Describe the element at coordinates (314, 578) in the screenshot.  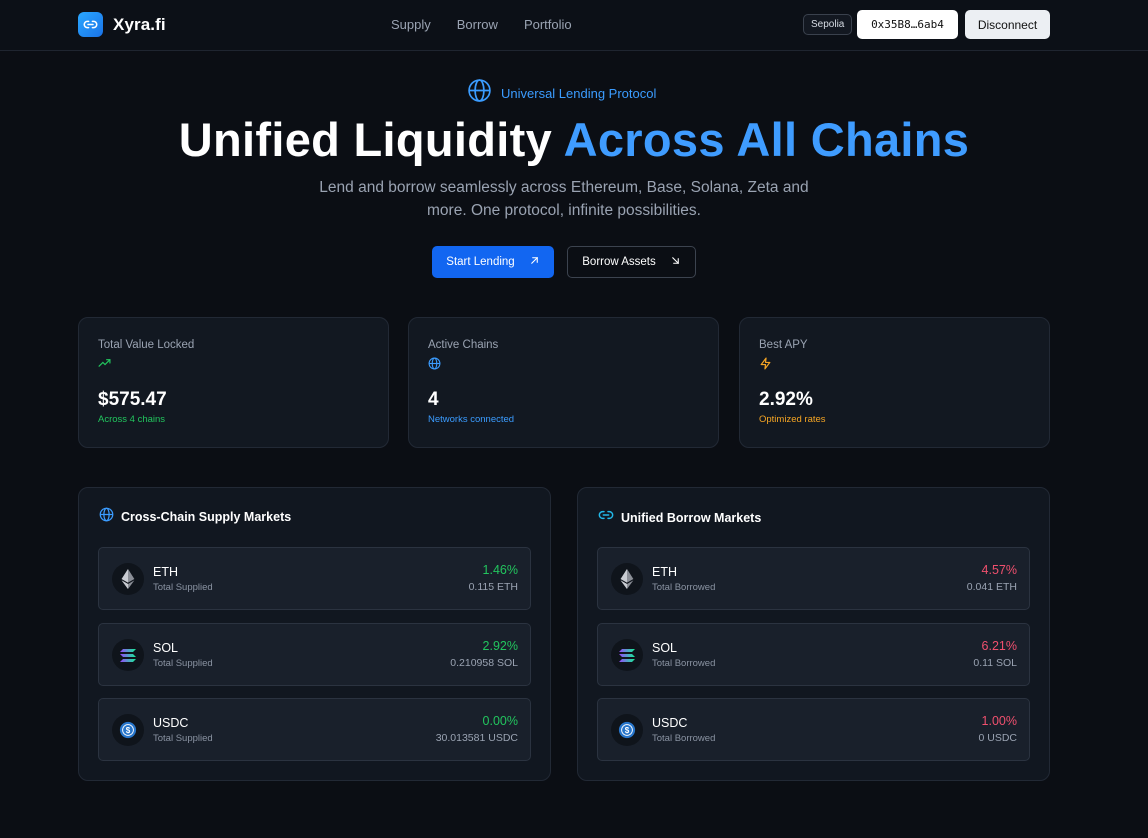
I see `supply-row-eth: ETH Total Supplied 1.46% 0.115 ETH` at that location.